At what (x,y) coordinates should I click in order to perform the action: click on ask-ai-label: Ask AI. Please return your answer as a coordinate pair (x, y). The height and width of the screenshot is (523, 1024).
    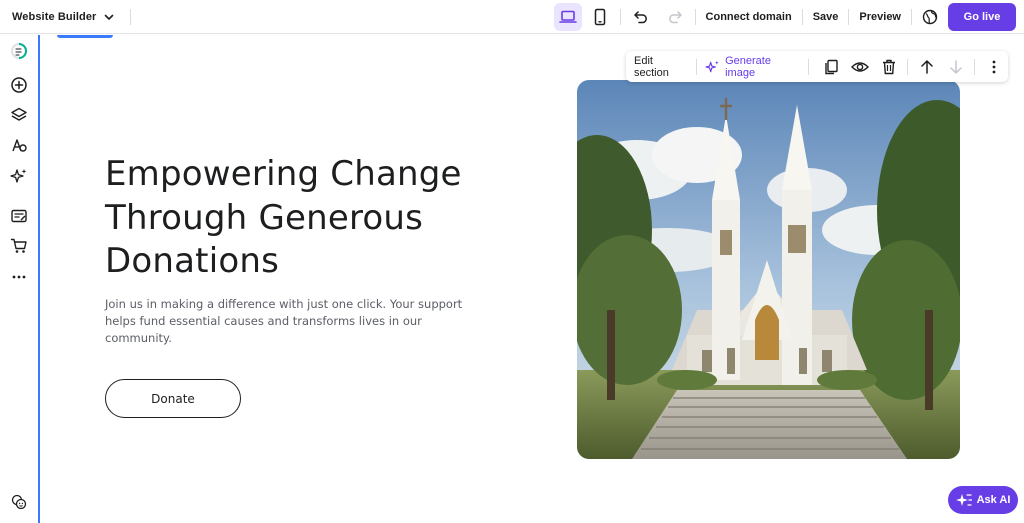
    Looking at the image, I should click on (993, 500).